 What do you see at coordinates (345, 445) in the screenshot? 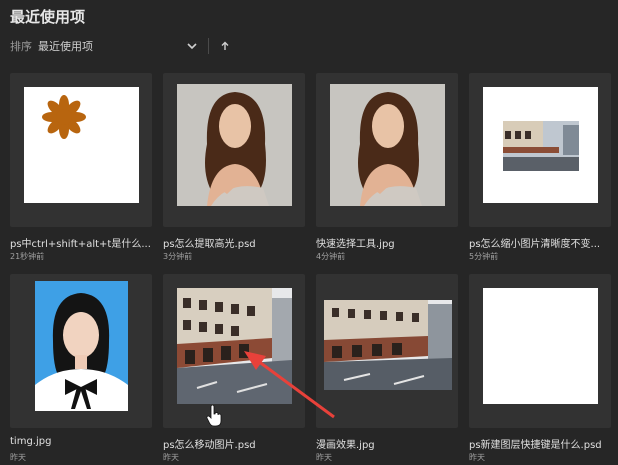
I see `file-name: 漫画效果.jpg` at bounding box center [345, 445].